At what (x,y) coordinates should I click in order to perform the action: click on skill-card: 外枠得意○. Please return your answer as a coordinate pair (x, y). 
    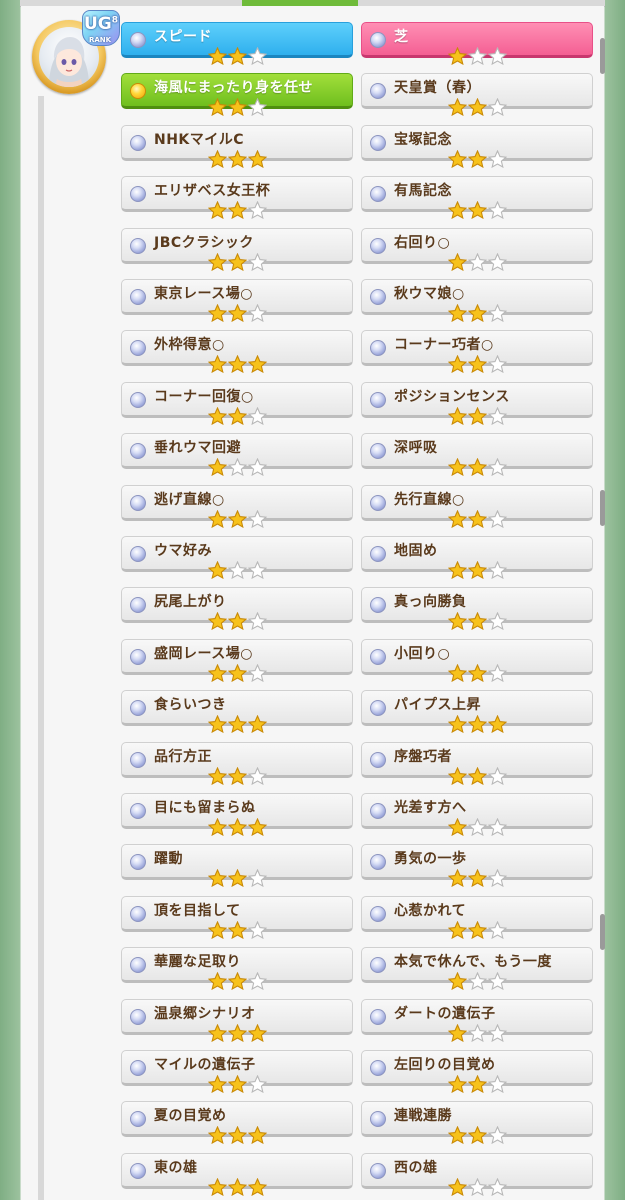
    Looking at the image, I should click on (237, 351).